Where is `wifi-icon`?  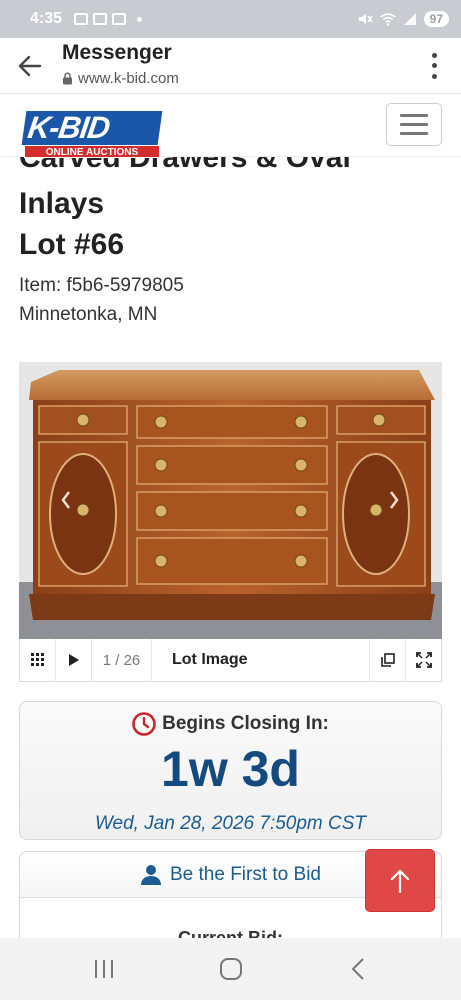
wifi-icon is located at coordinates (388, 19).